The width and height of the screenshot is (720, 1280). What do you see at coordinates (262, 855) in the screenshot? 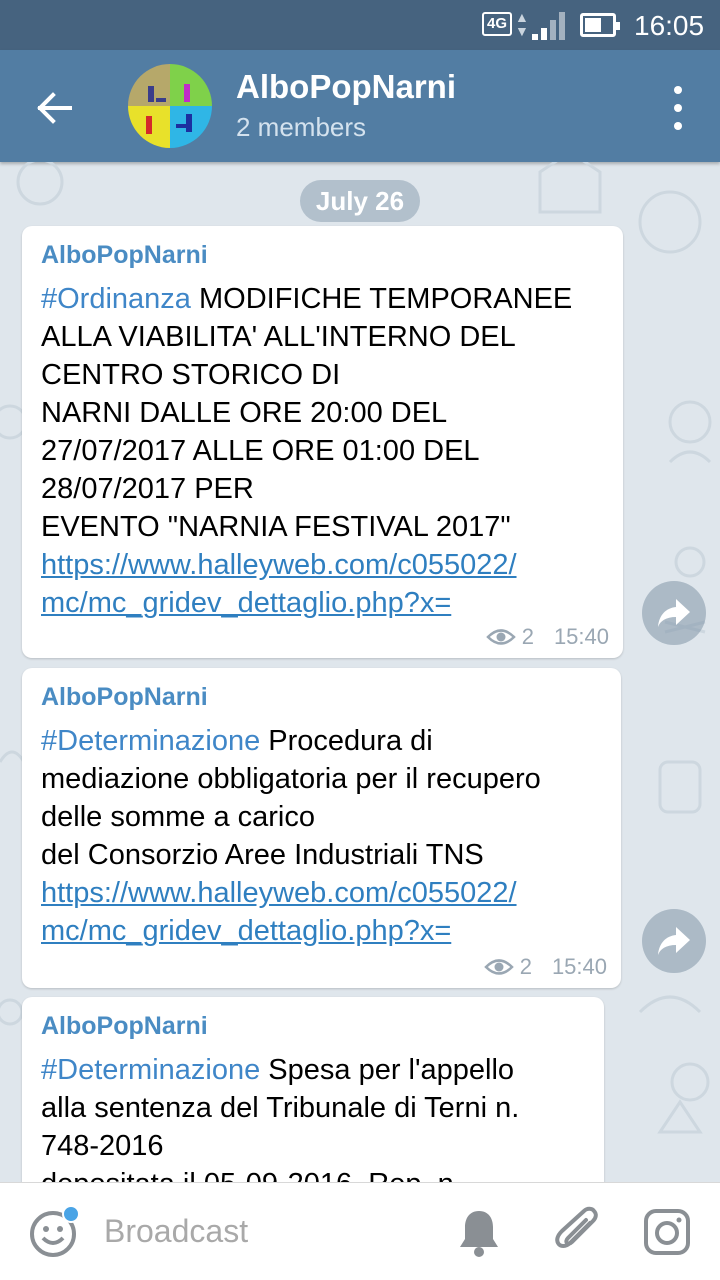
I see `message-line: del Consorzio Aree Industriali TNS` at bounding box center [262, 855].